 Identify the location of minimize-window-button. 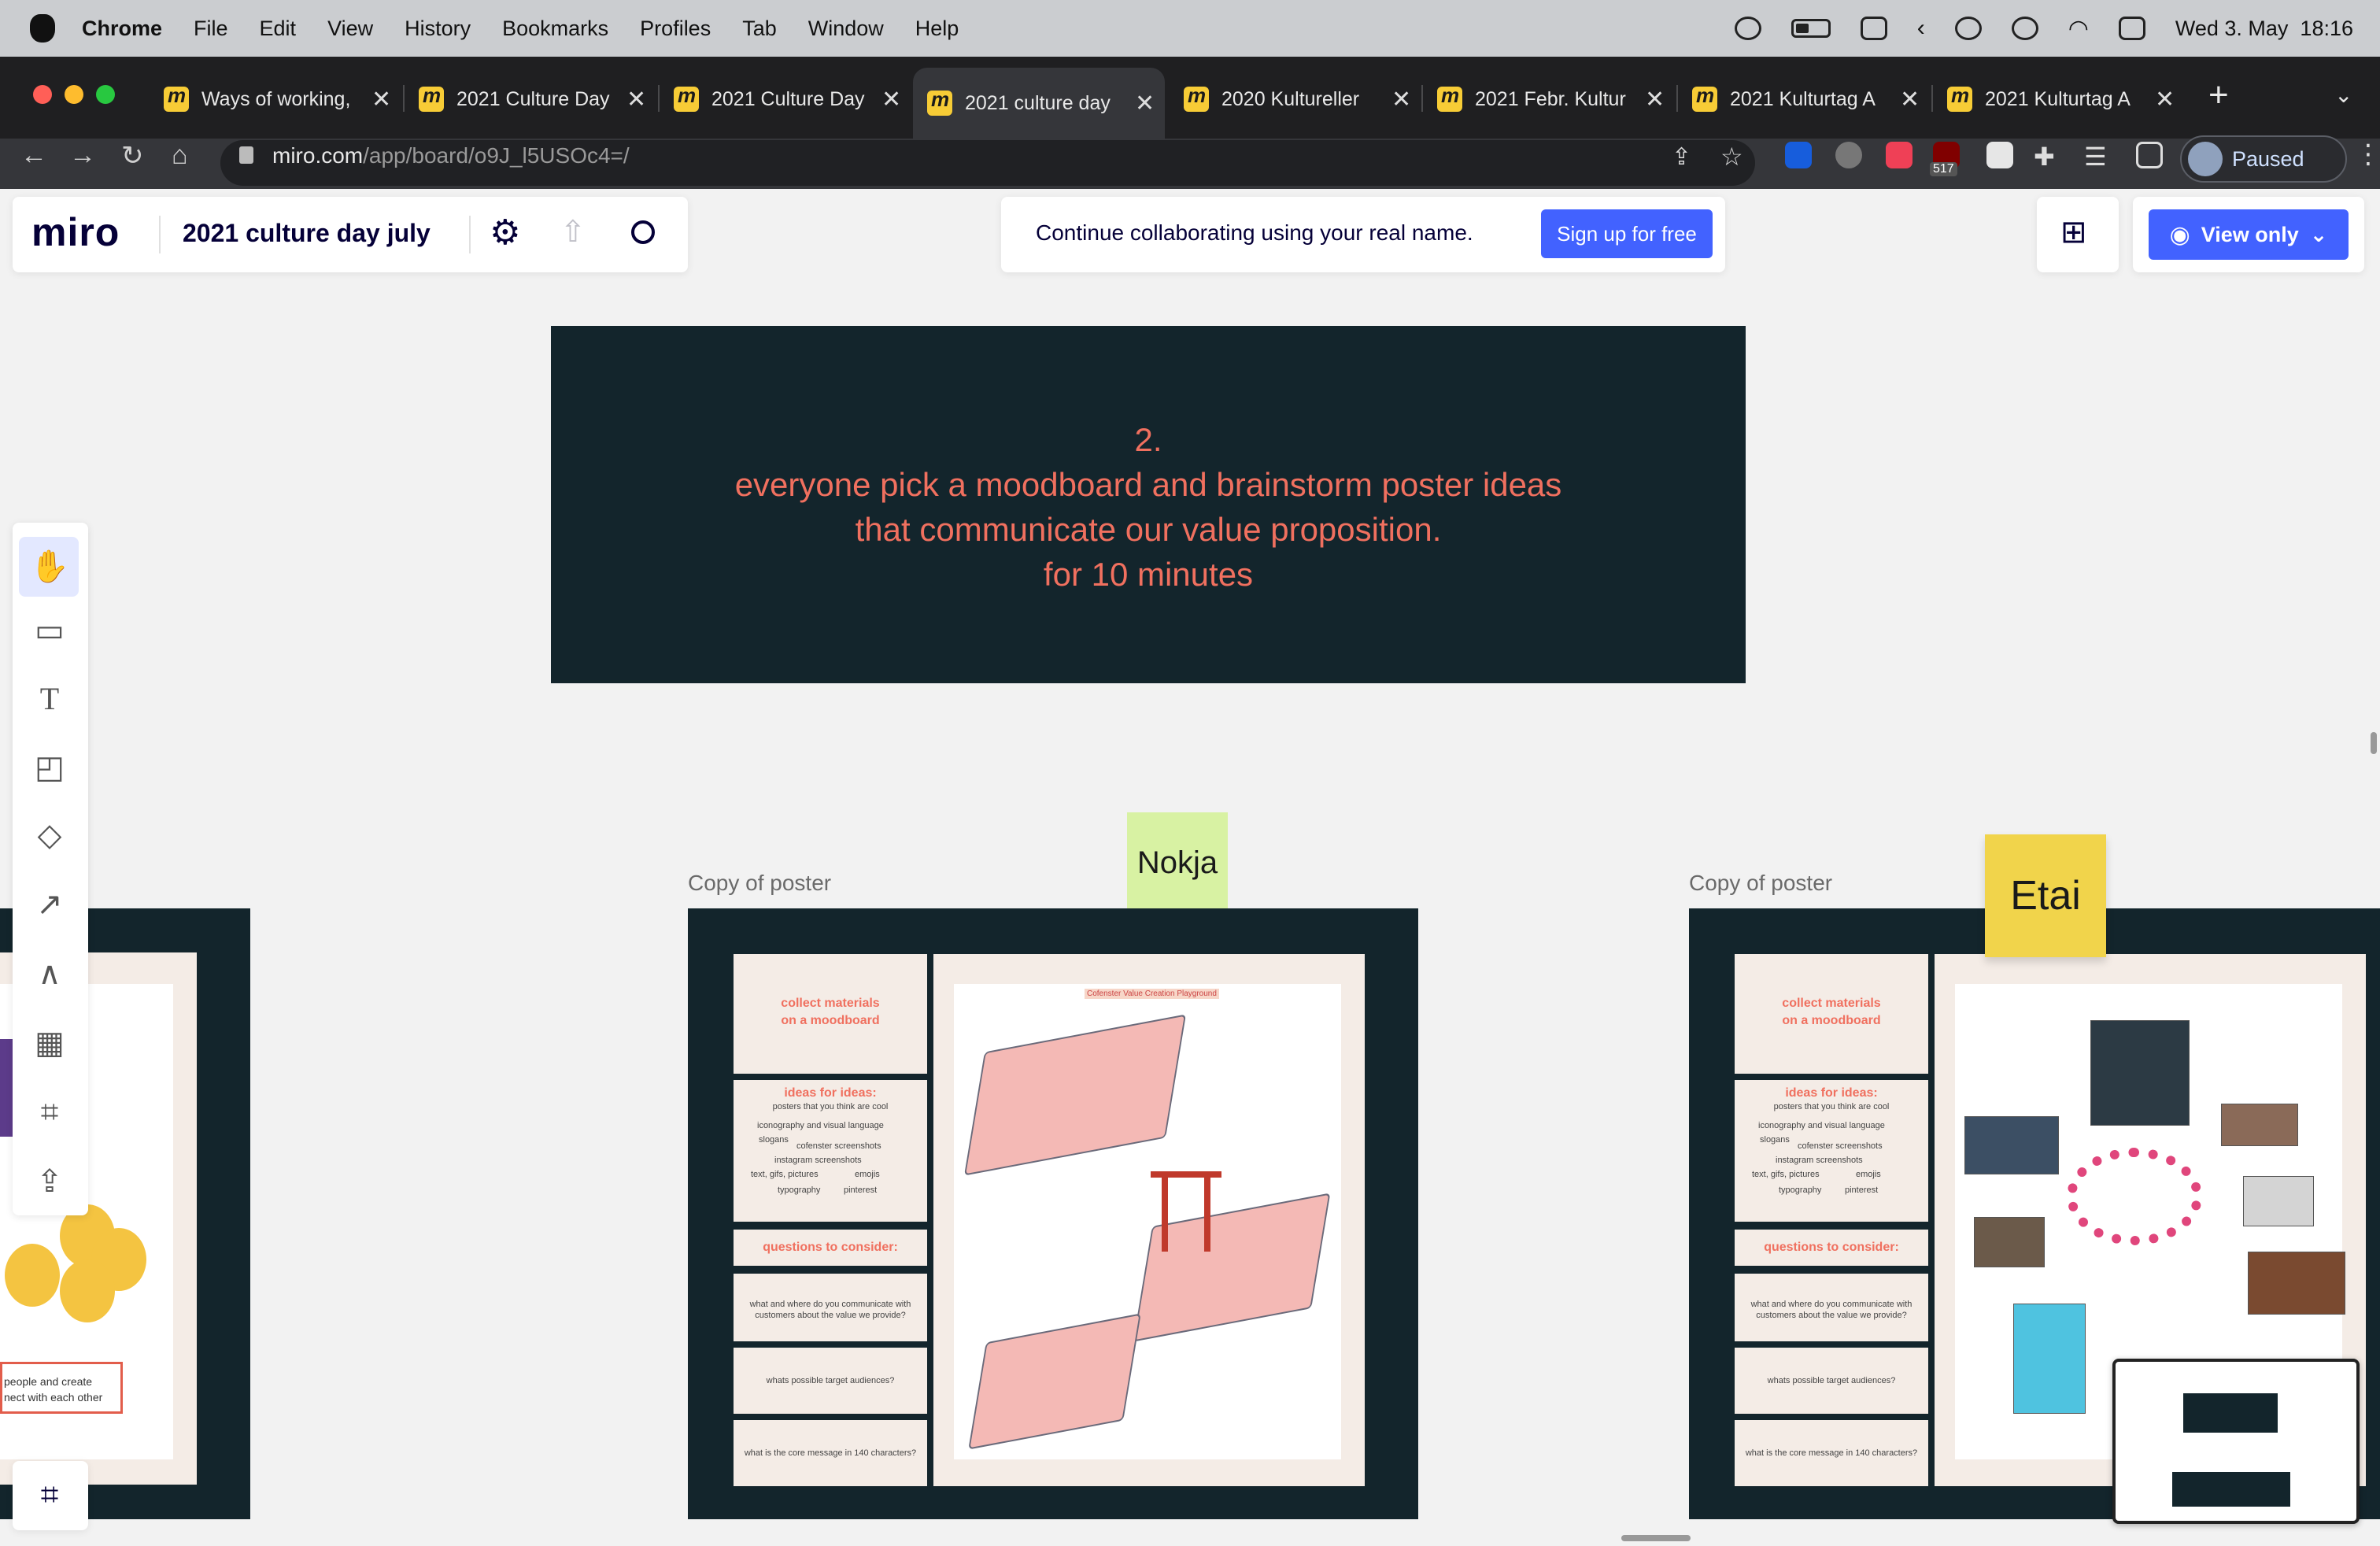
(74, 95).